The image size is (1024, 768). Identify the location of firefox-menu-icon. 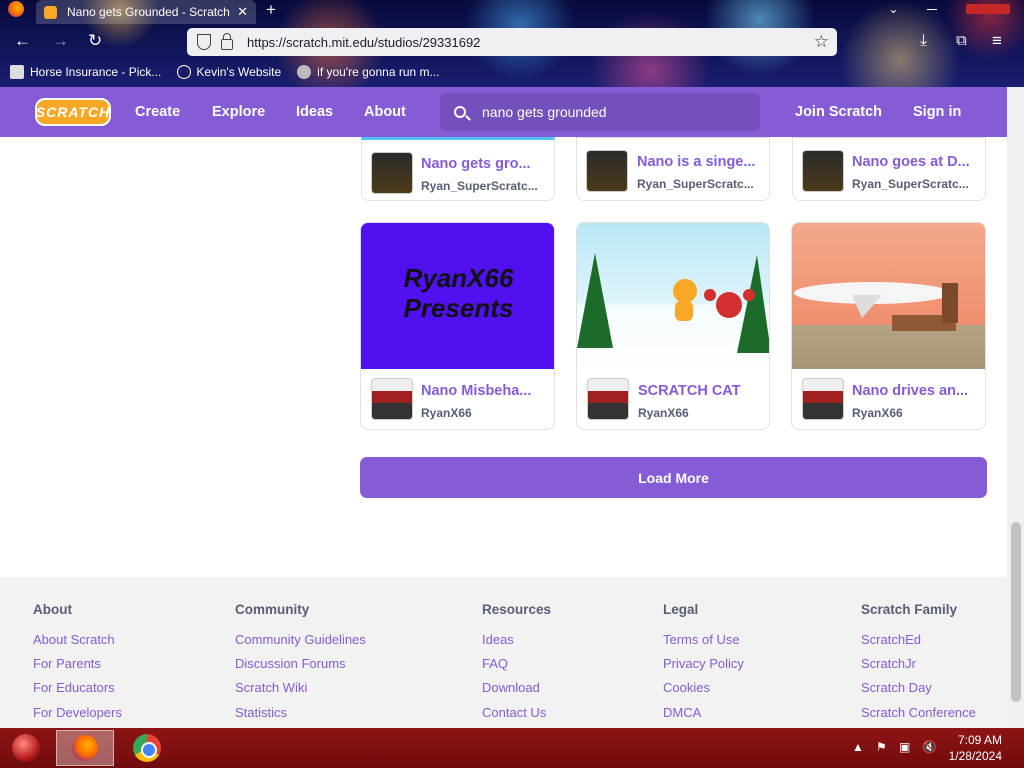
(16, 10).